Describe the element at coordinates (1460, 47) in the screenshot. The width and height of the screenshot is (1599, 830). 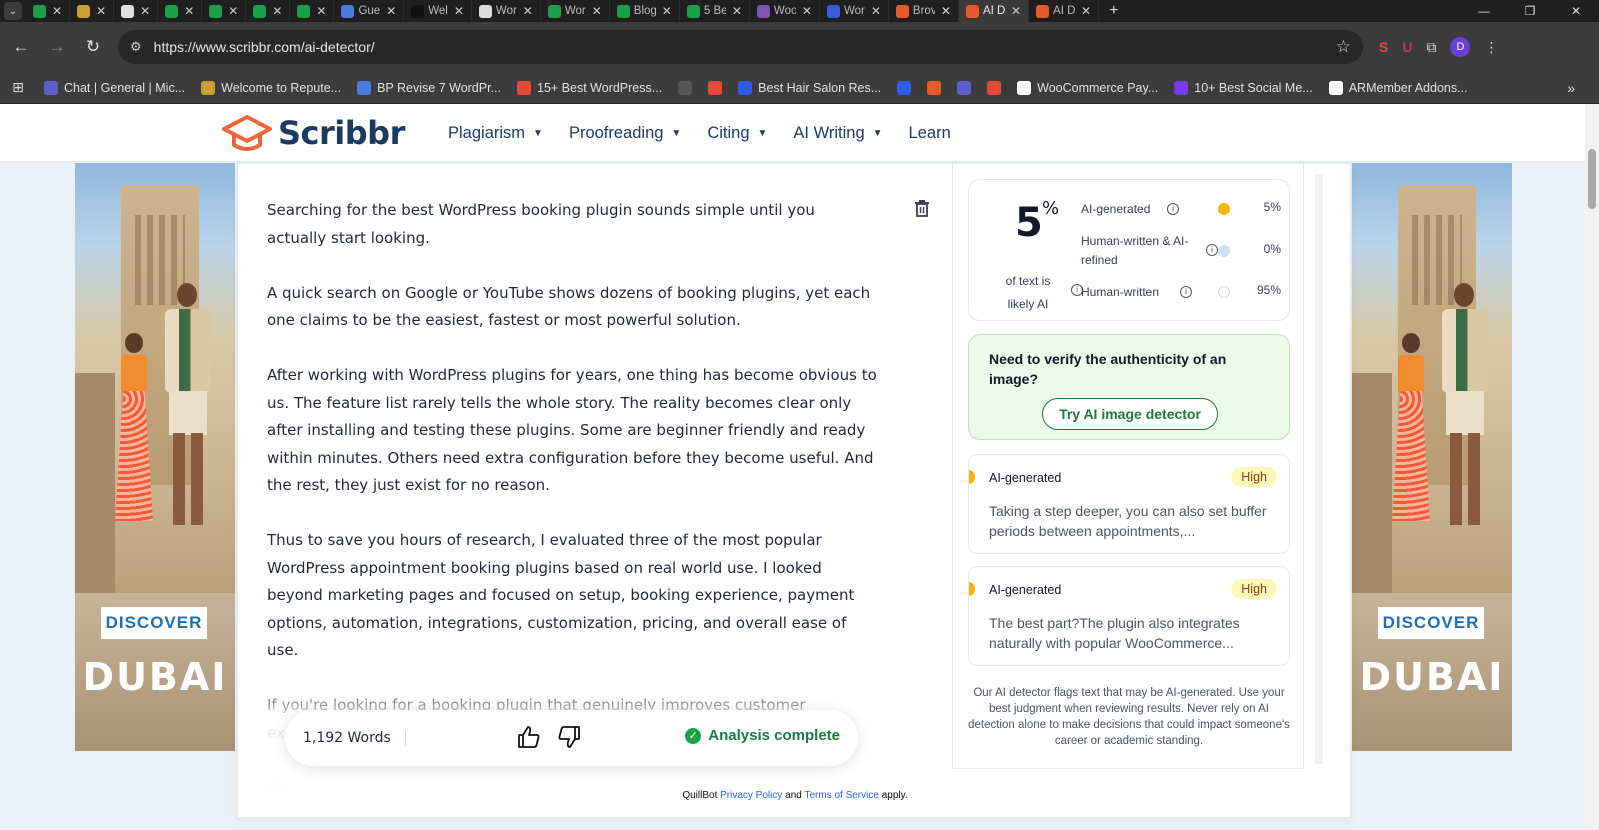
I see `profile-avatar: D` at that location.